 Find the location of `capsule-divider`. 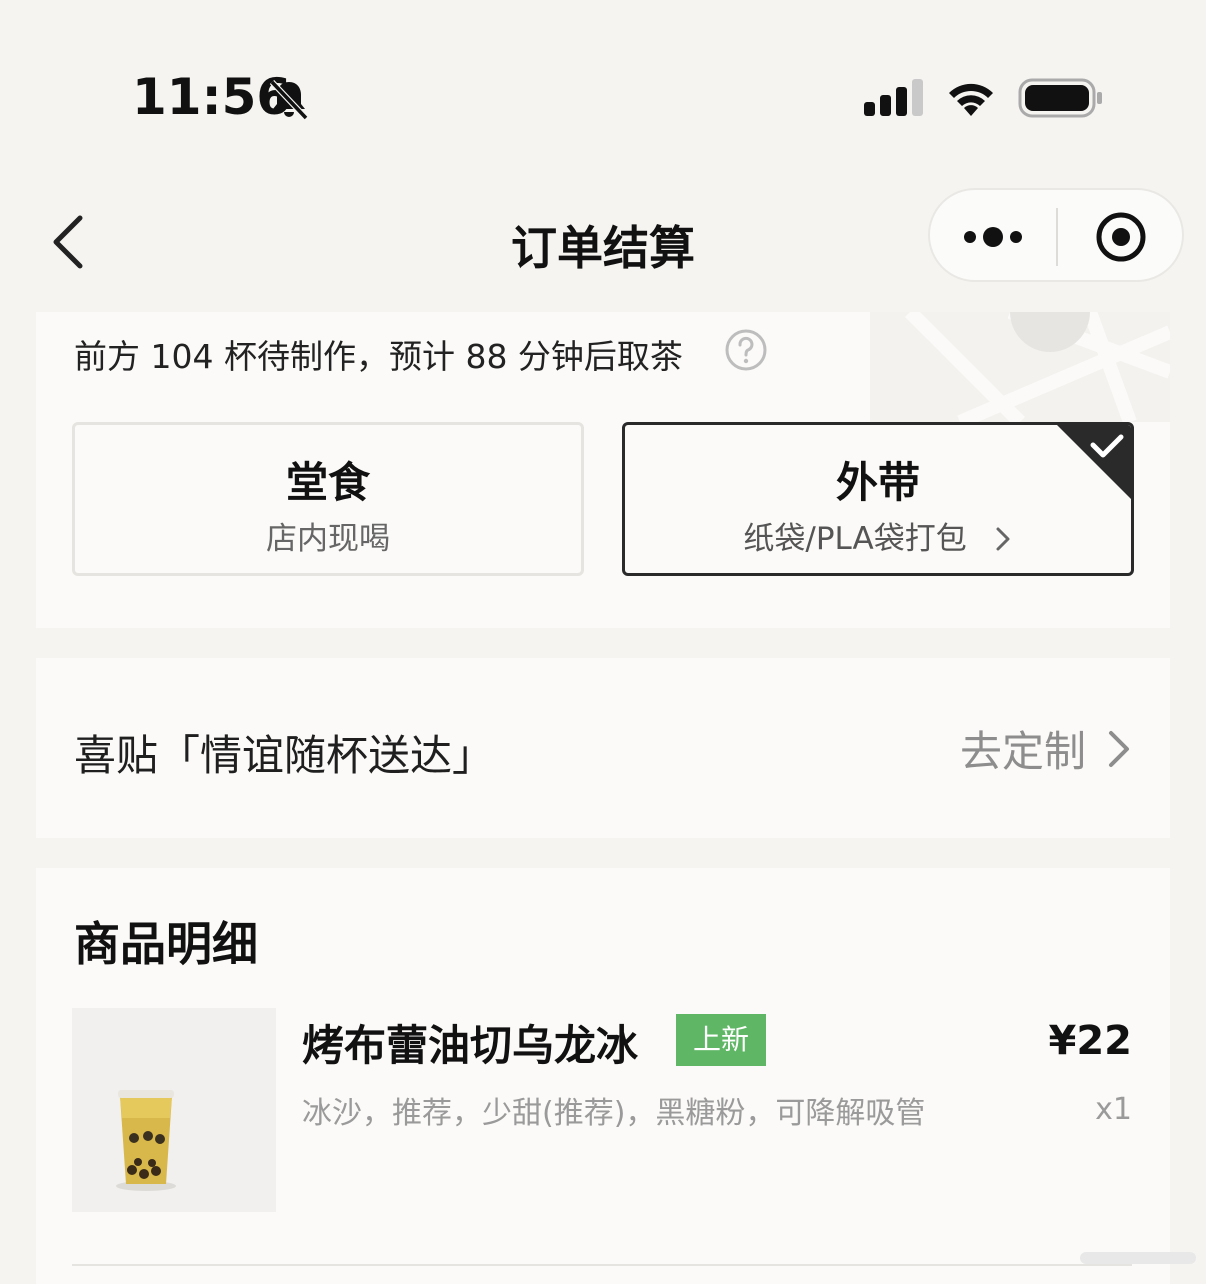

capsule-divider is located at coordinates (1057, 237).